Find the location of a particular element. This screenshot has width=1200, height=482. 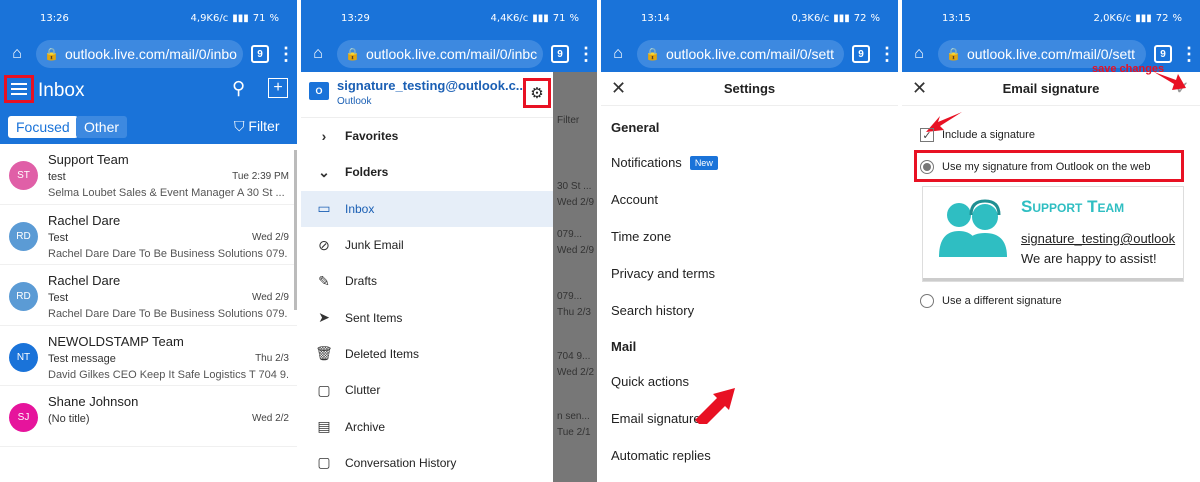

address-bar: 🔒 outlook.live.com/mail/0/sett is located at coordinates (740, 54).